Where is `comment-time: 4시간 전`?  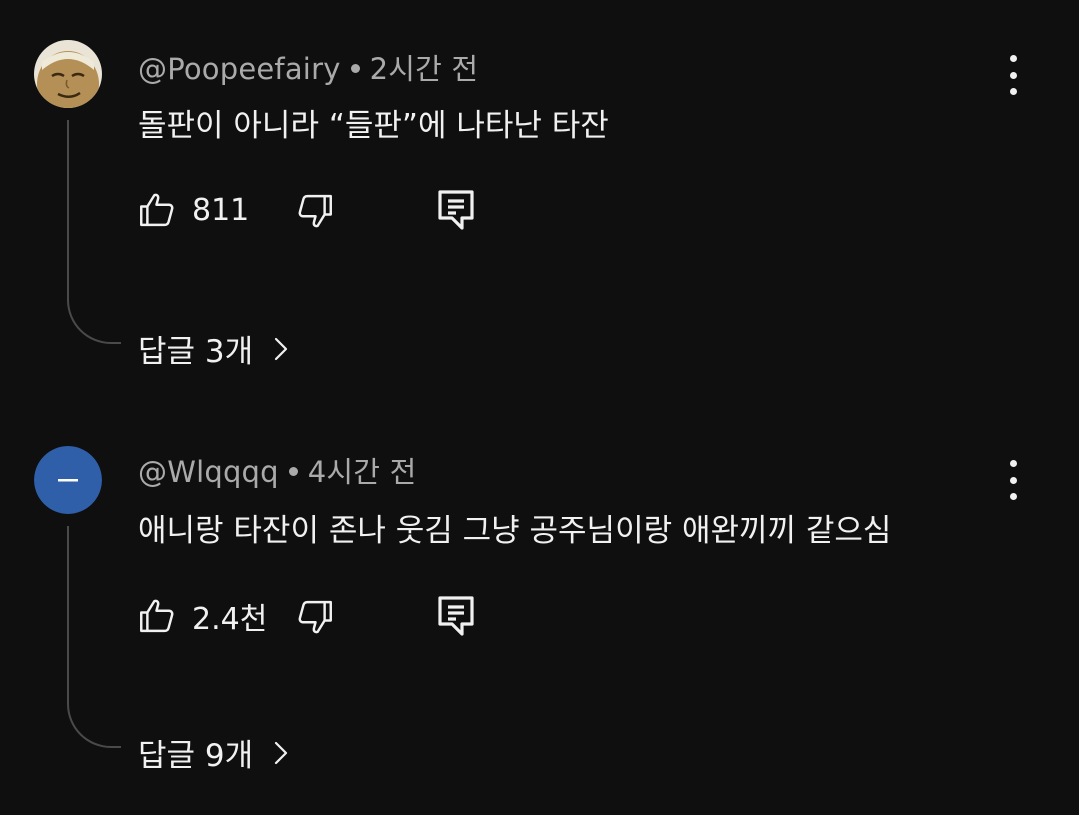 comment-time: 4시간 전 is located at coordinates (362, 472).